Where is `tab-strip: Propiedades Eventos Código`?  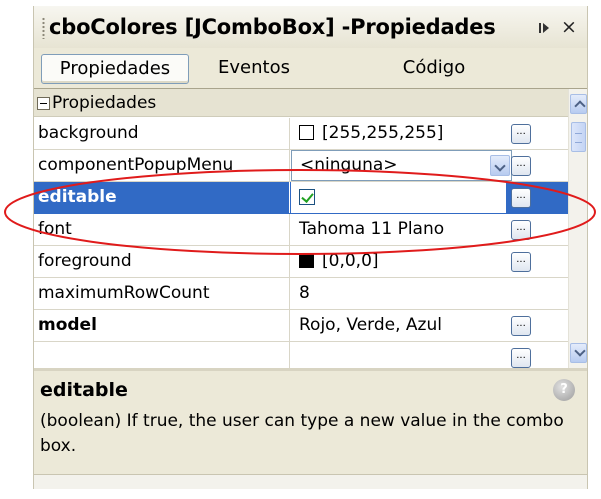 tab-strip: Propiedades Eventos Código is located at coordinates (310, 68).